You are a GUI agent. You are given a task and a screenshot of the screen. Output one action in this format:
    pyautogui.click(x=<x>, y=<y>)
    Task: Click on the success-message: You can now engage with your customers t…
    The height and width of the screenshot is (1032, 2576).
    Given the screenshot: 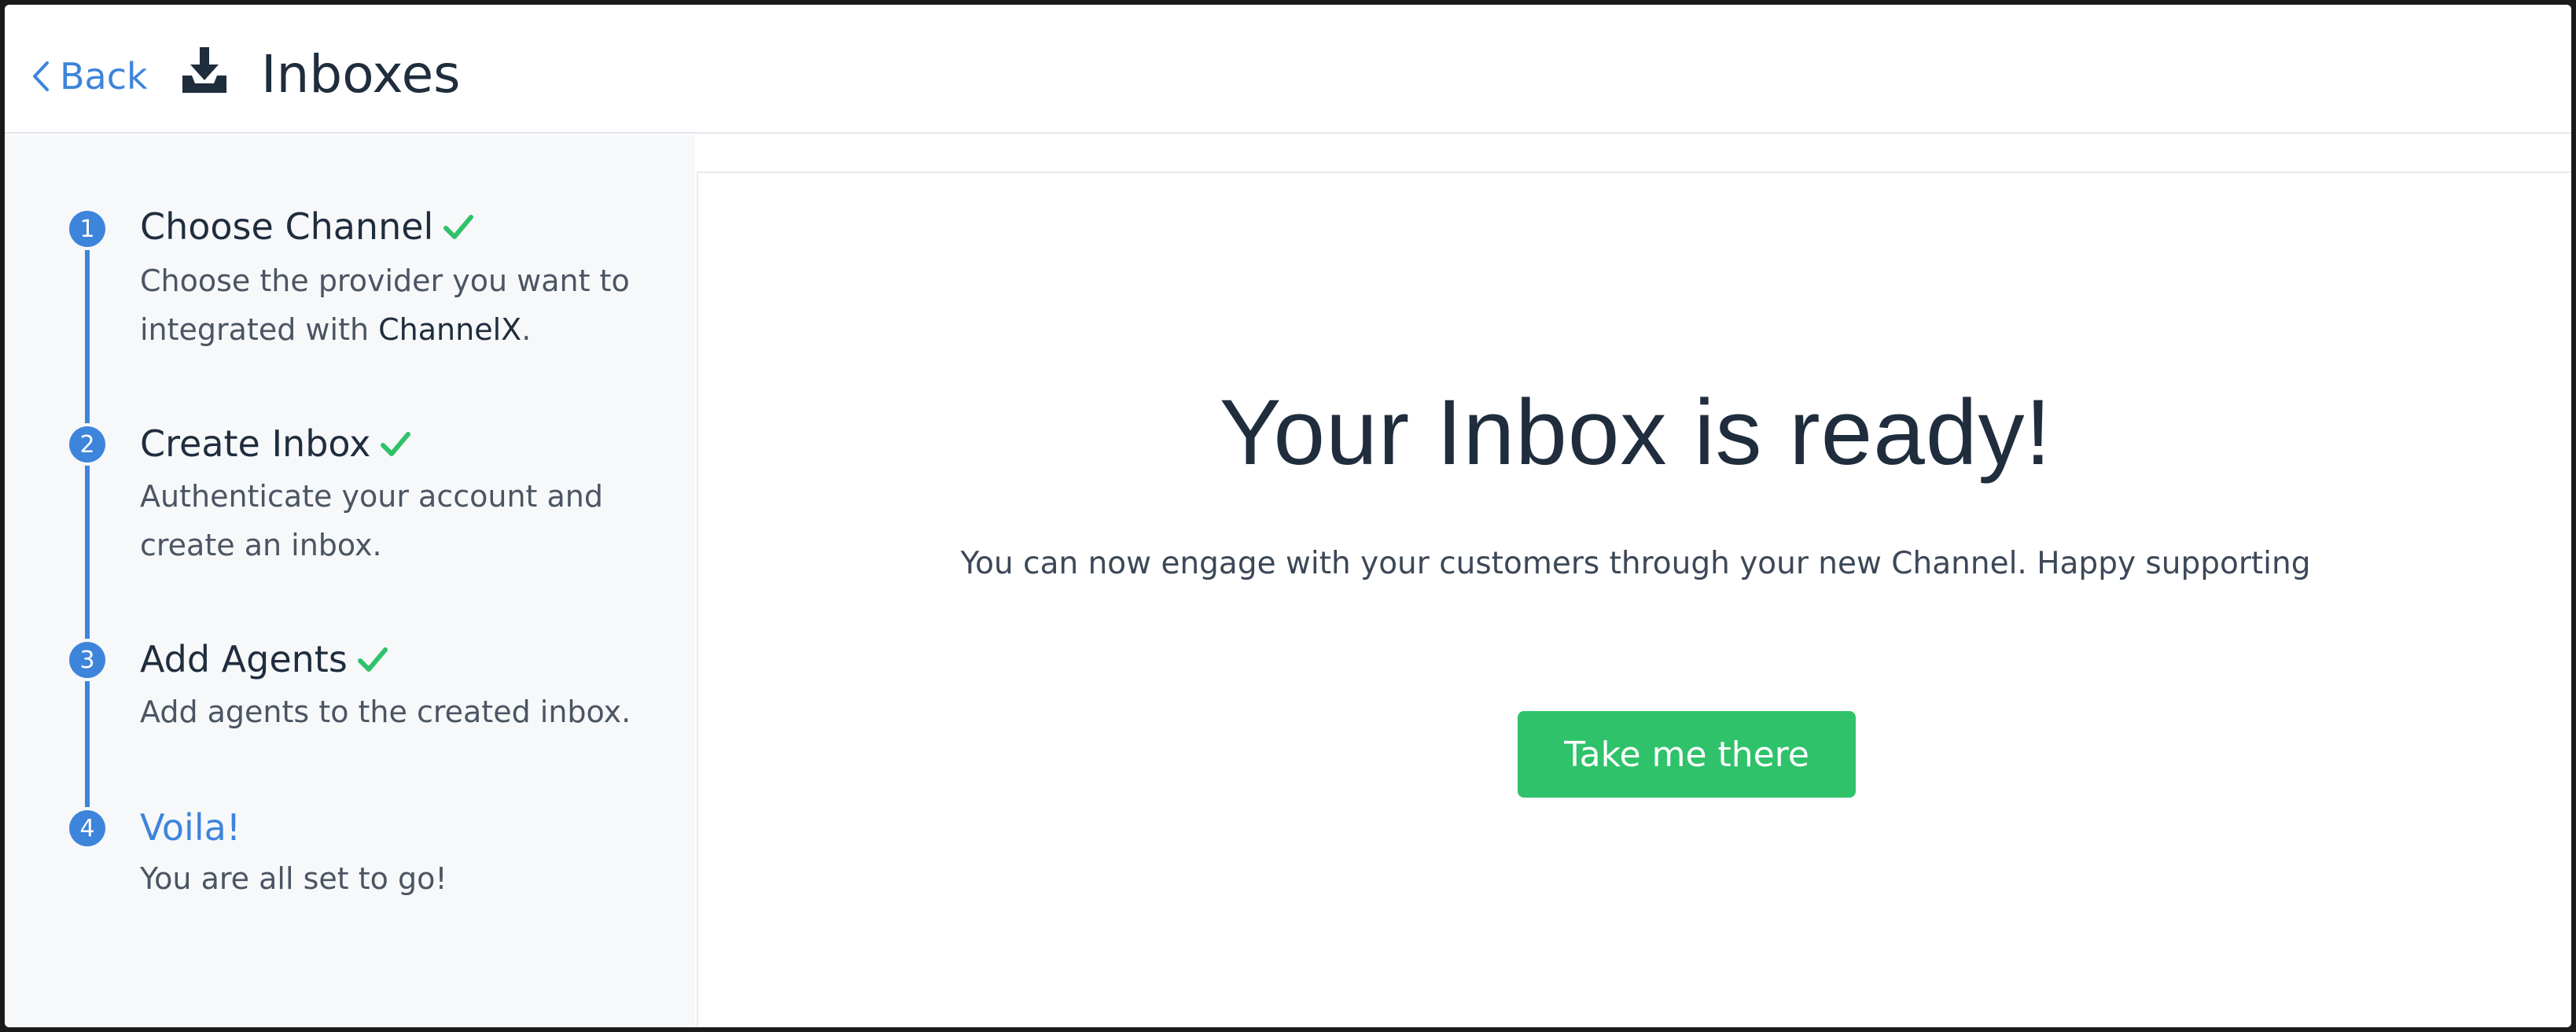 What is the action you would take?
    pyautogui.click(x=1635, y=563)
    